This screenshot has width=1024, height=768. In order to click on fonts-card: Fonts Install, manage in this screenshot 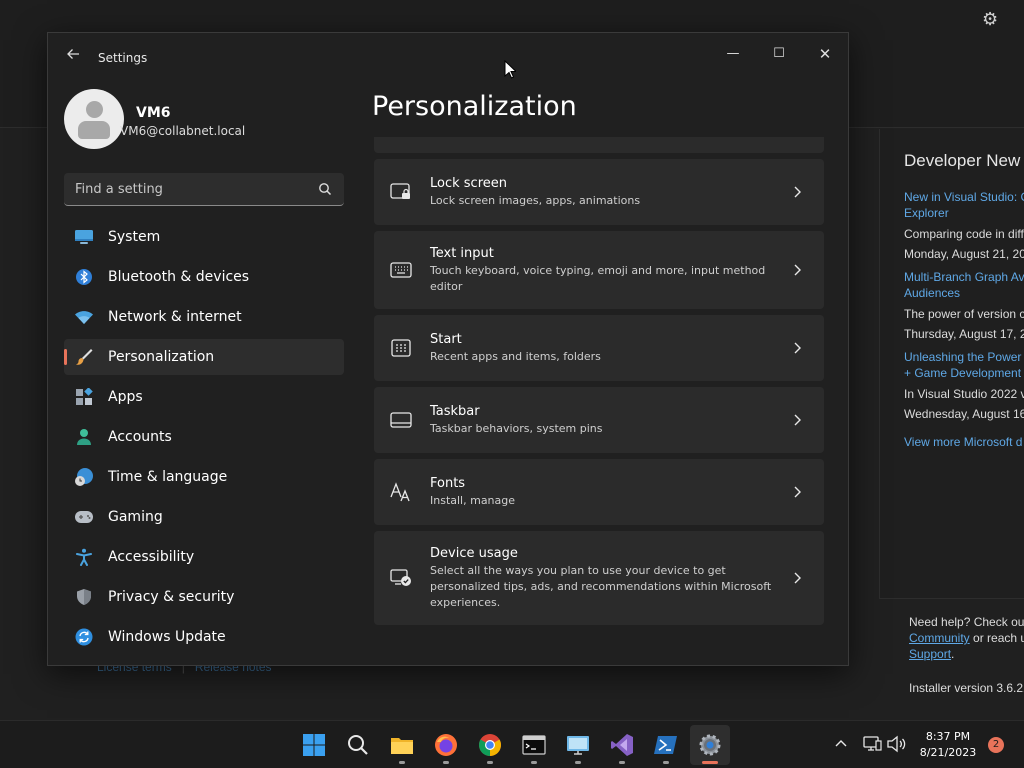, I will do `click(599, 492)`.